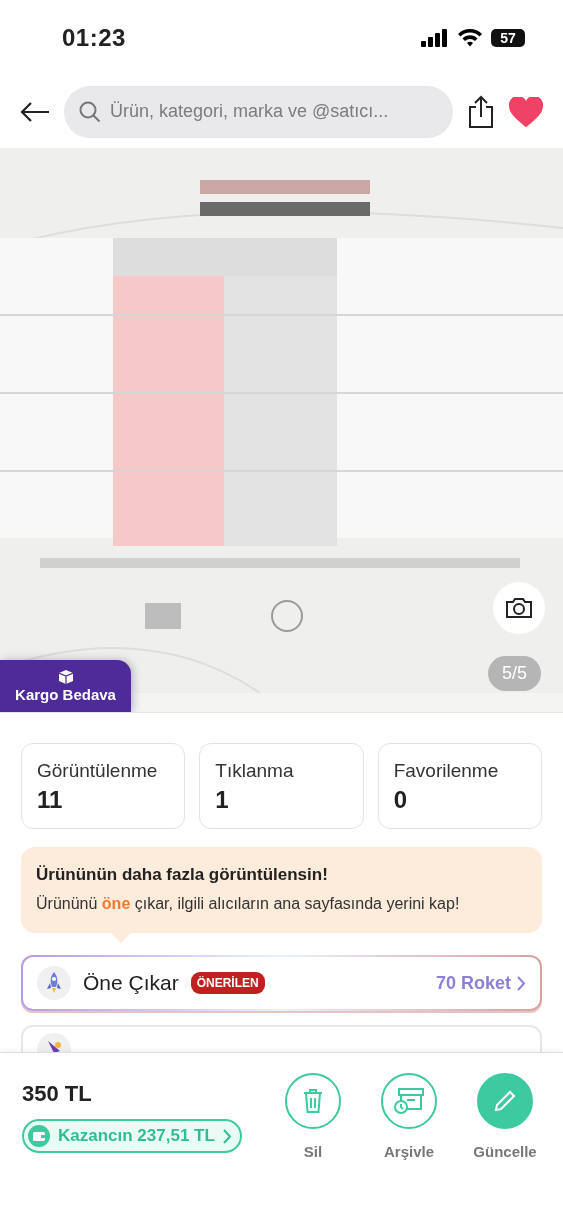 Image resolution: width=563 pixels, height=1219 pixels. Describe the element at coordinates (50, 800) in the screenshot. I see `stat-value: 11` at that location.